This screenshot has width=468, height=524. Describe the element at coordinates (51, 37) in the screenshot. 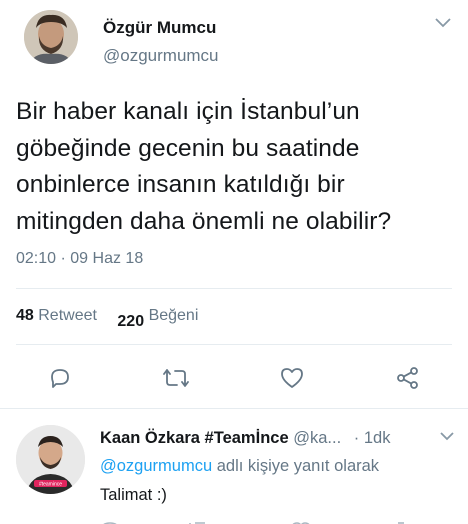

I see `author-avatar` at that location.